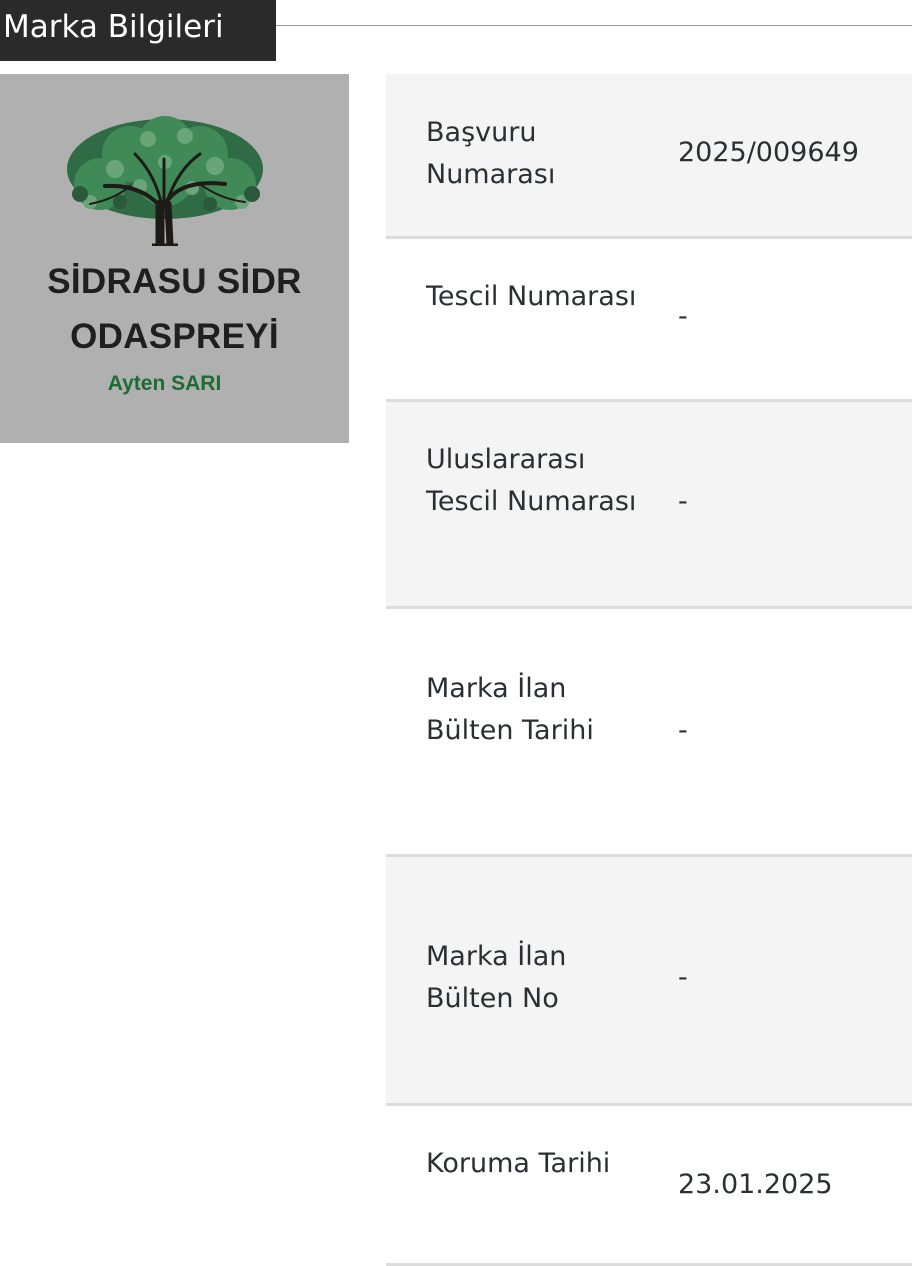  What do you see at coordinates (510, 709) in the screenshot?
I see `row-label: Marka İlan Bülten Tarihi` at bounding box center [510, 709].